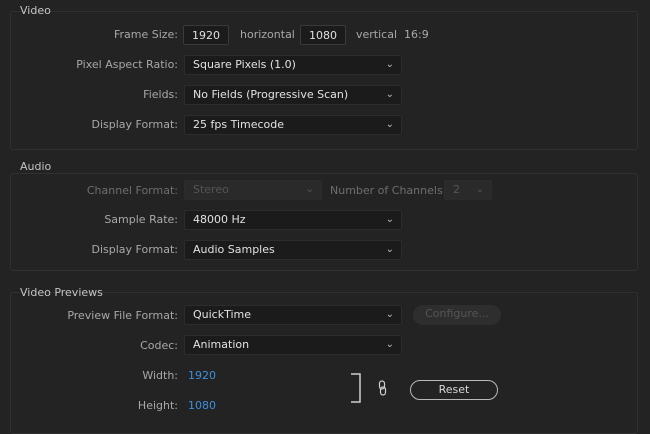 The height and width of the screenshot is (434, 650). I want to click on constrain-bracket, so click(356, 388).